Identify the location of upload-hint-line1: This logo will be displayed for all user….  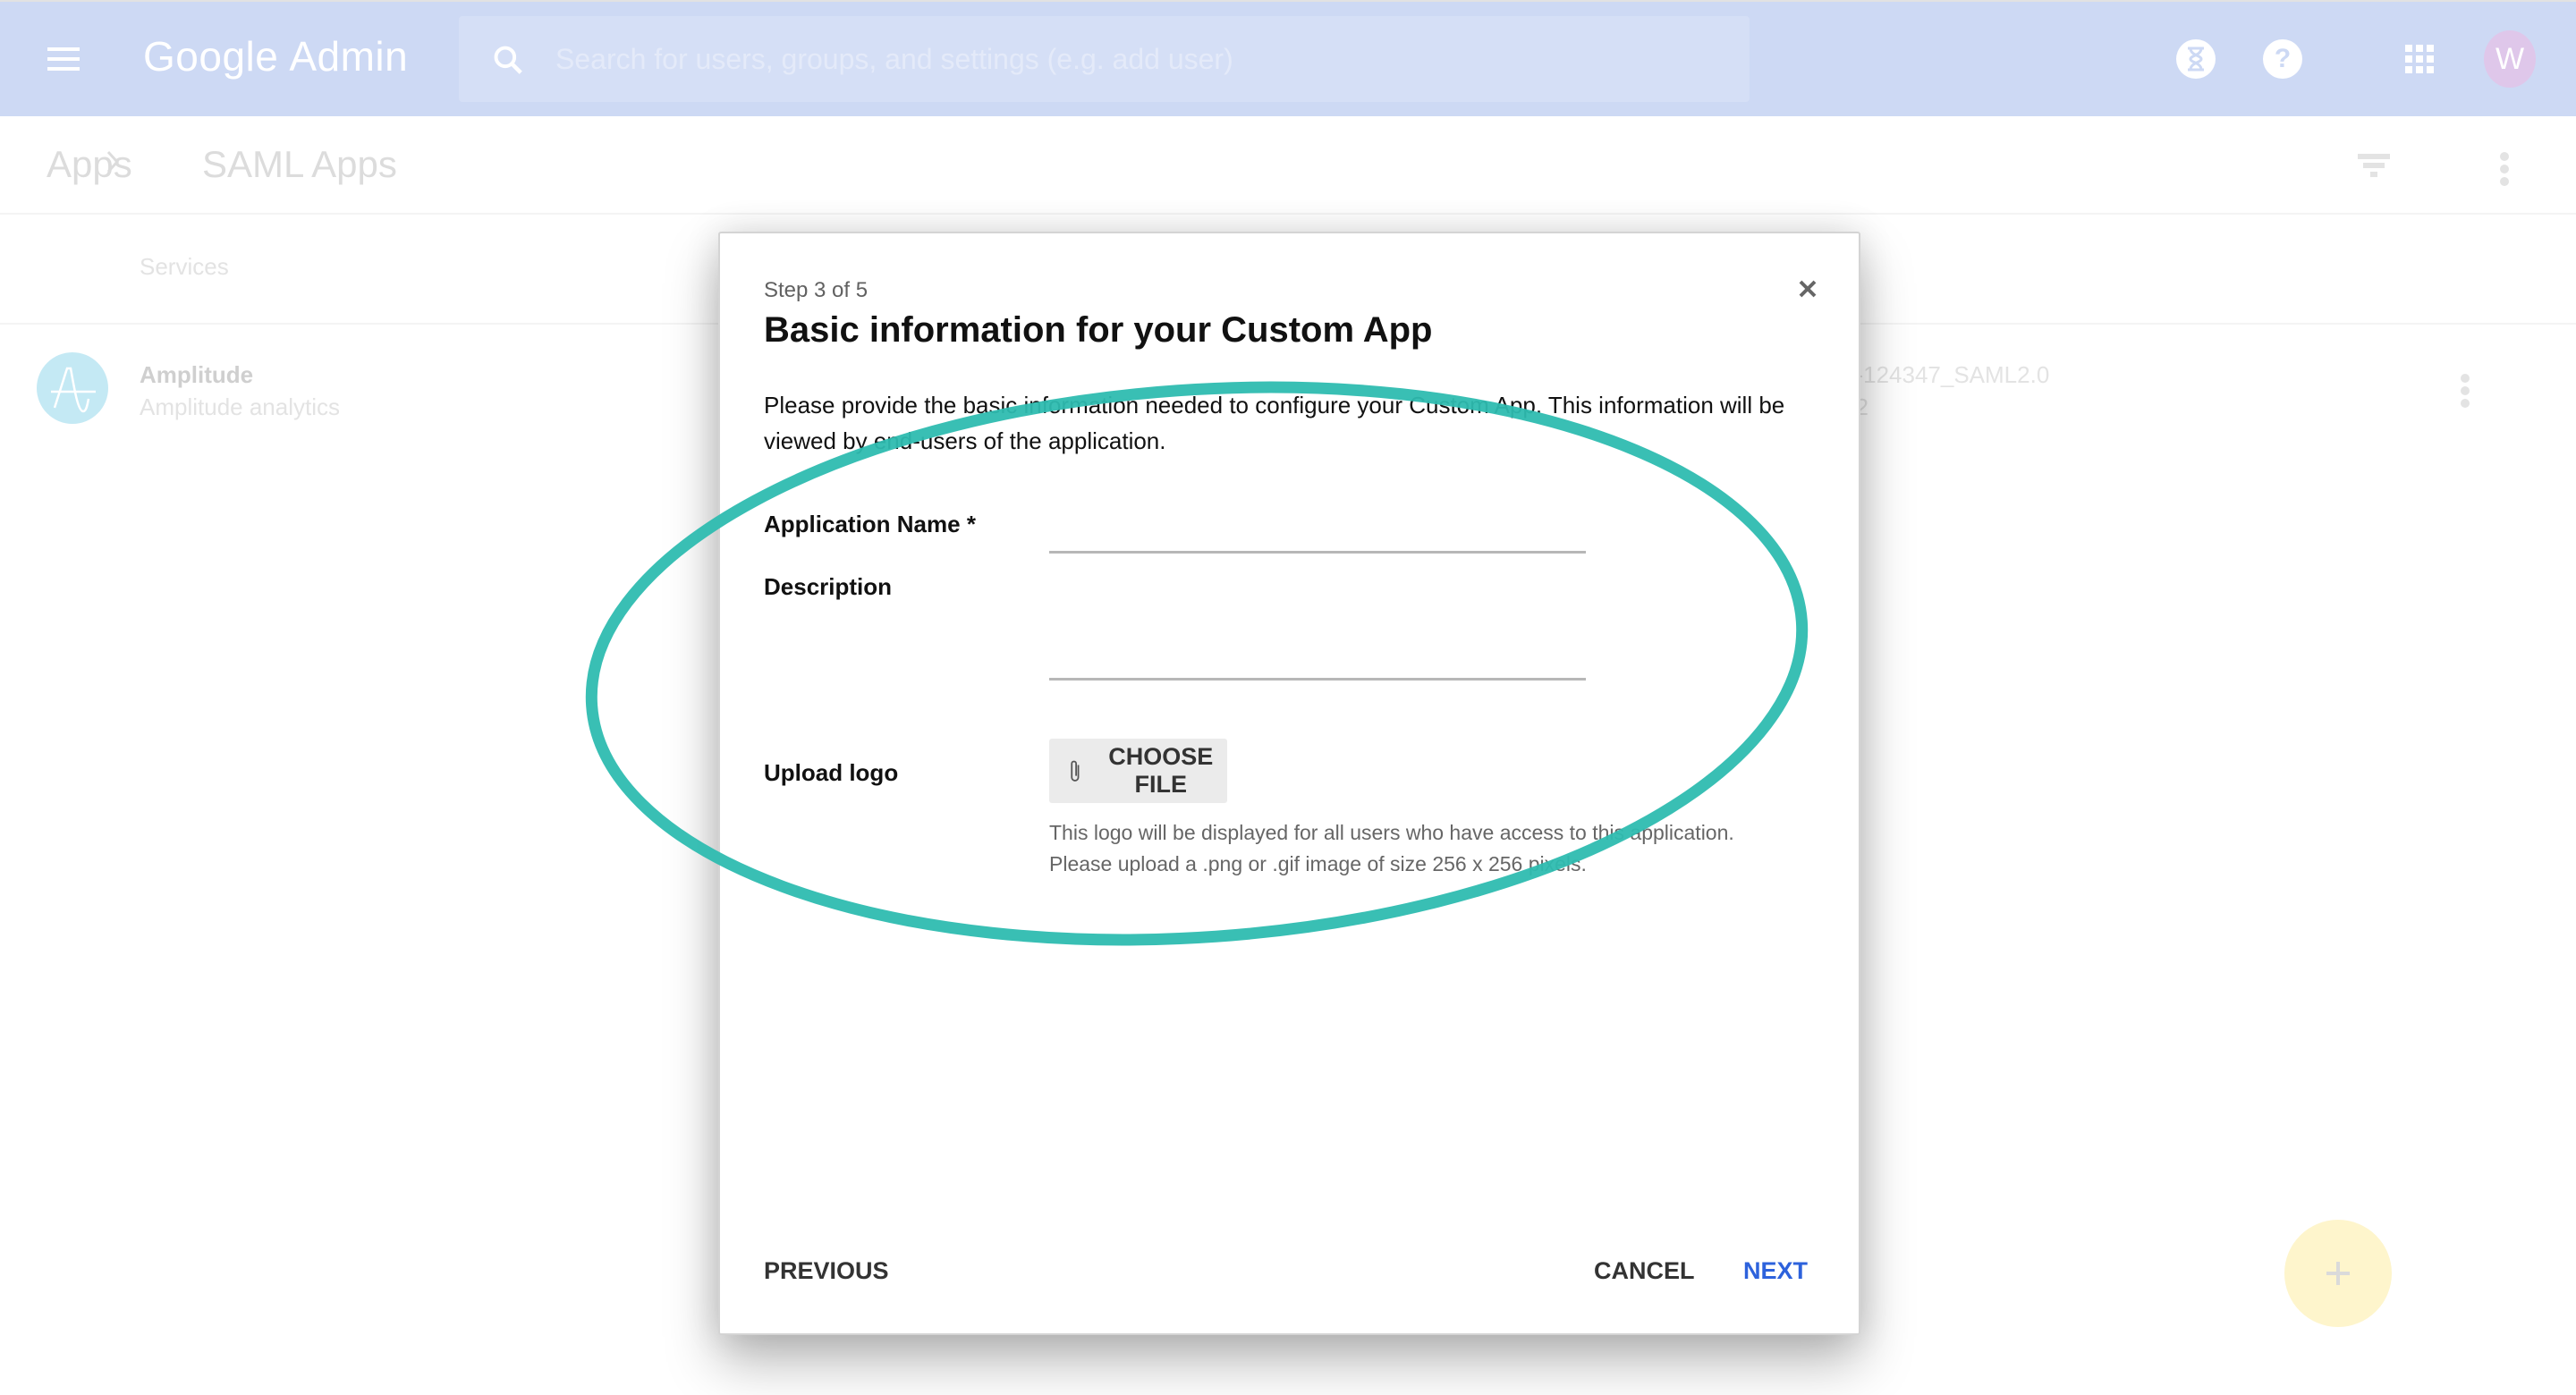
(1391, 832).